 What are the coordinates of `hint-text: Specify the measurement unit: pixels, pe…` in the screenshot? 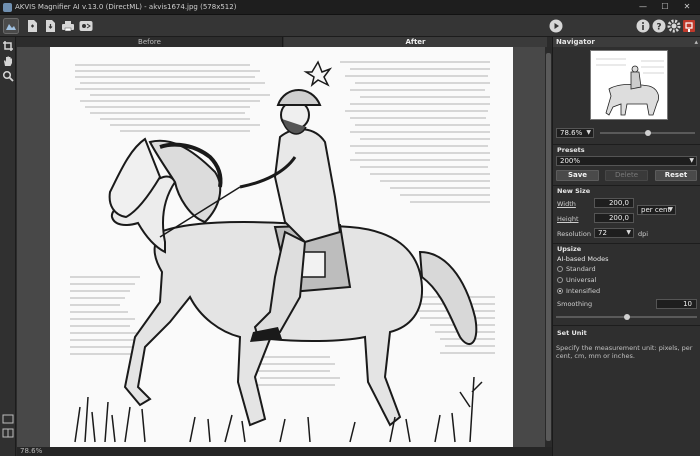 It's located at (624, 352).